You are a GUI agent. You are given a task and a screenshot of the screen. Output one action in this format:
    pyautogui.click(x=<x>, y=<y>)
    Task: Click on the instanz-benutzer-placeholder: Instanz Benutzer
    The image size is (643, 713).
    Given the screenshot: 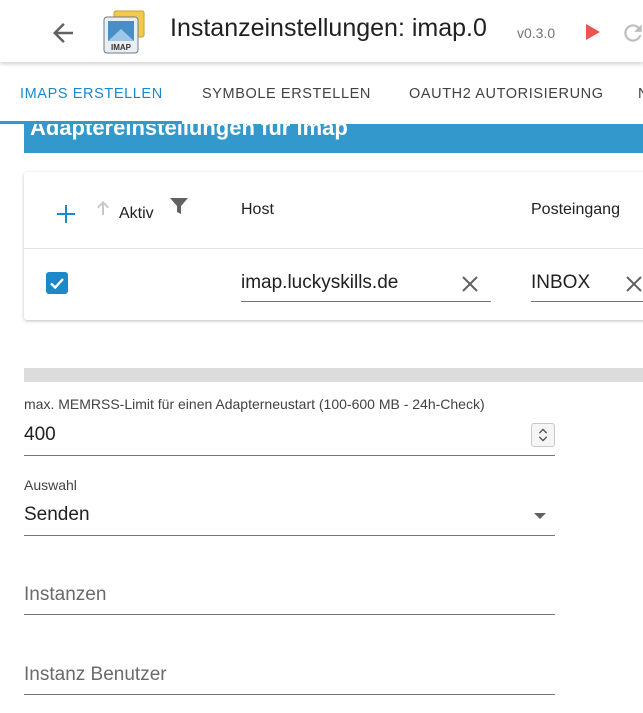 What is the action you would take?
    pyautogui.click(x=95, y=674)
    